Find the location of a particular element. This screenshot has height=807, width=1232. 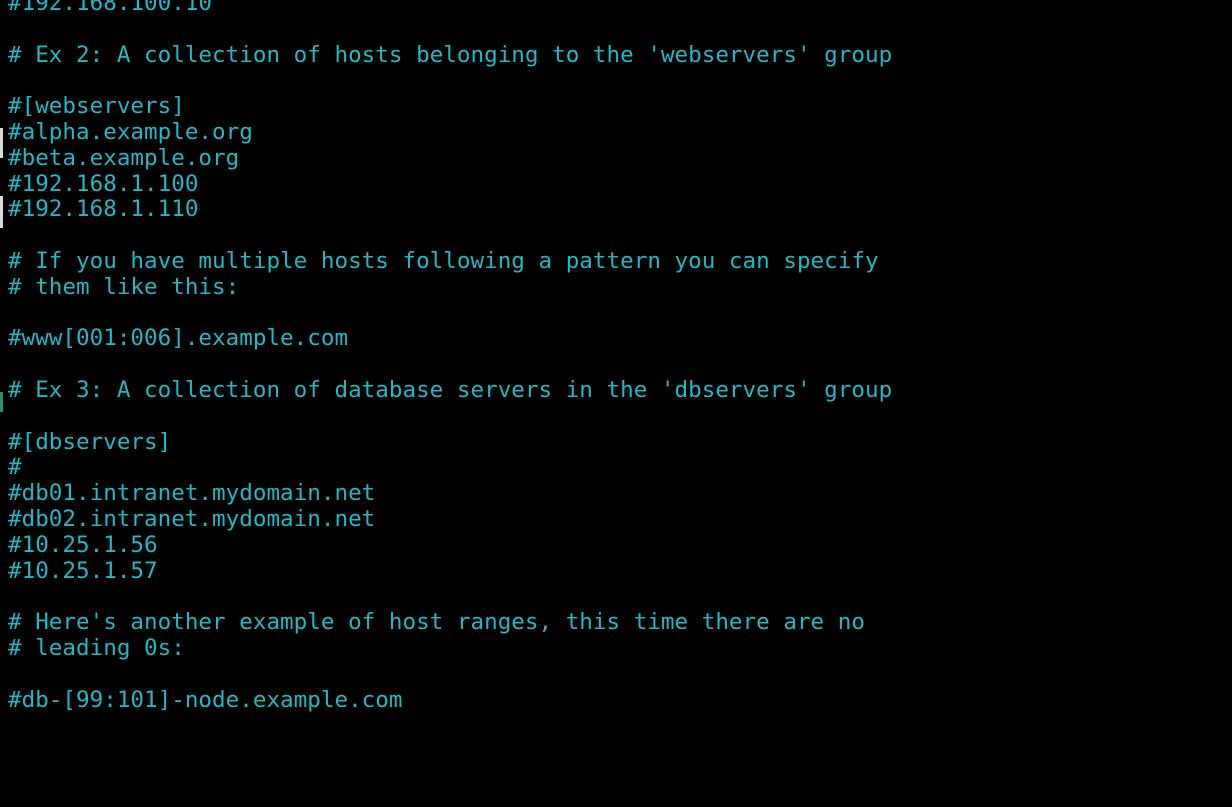

config-line: #beta.example.org is located at coordinates (124, 157).